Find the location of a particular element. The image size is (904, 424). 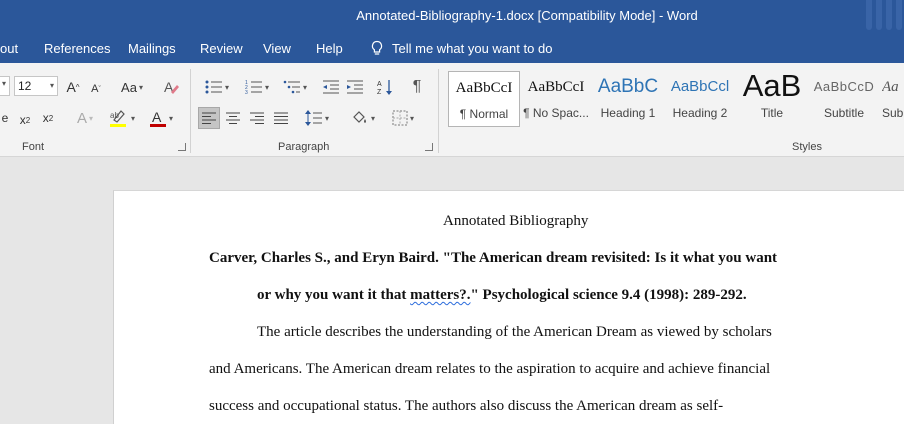

svg-text: ab is located at coordinates (114, 115).